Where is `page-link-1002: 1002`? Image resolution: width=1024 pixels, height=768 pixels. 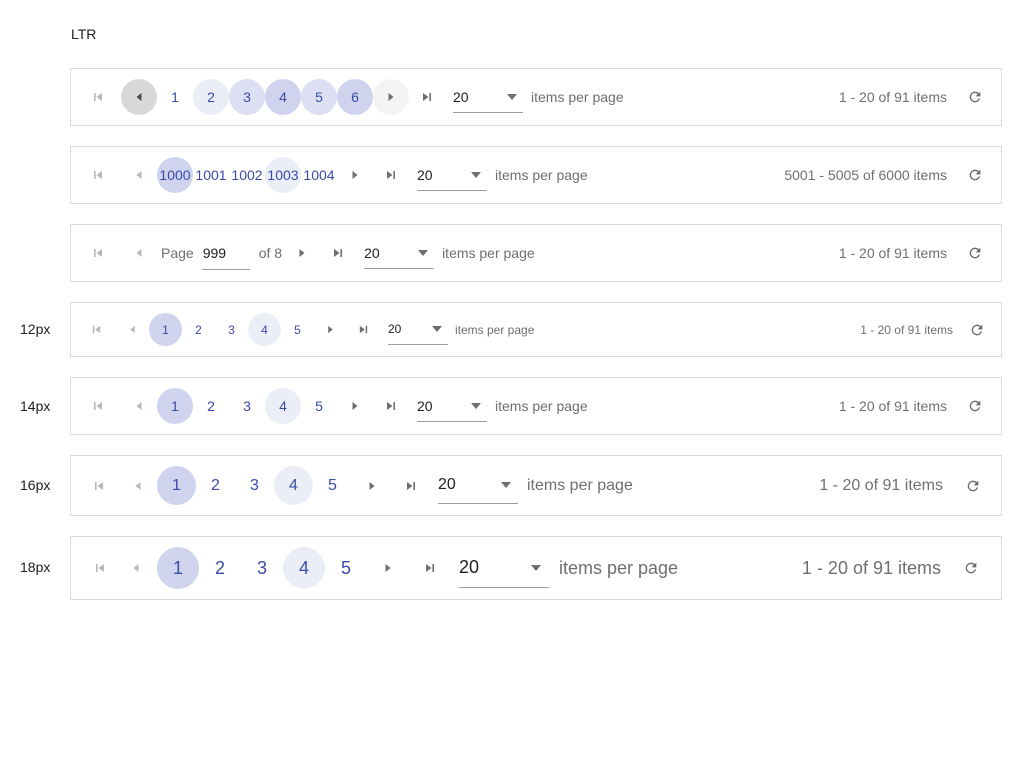 page-link-1002: 1002 is located at coordinates (247, 175).